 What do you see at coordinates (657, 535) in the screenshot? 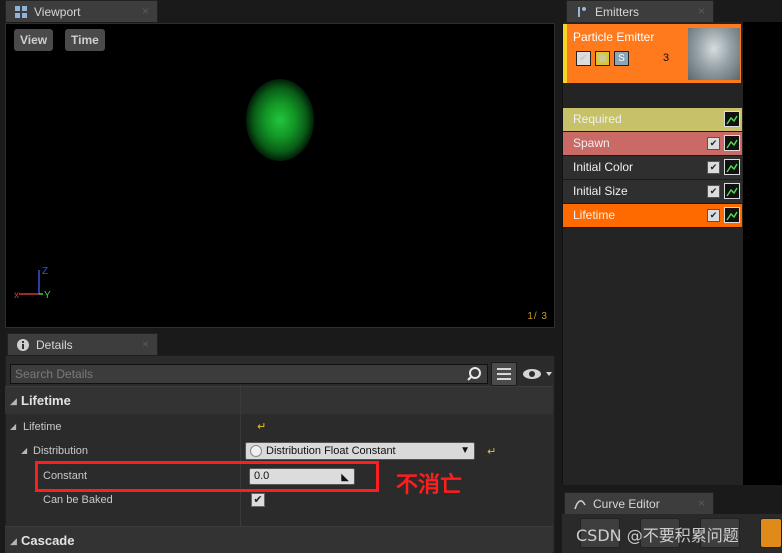
I see `watermark: CSDN @不要积累问题` at bounding box center [657, 535].